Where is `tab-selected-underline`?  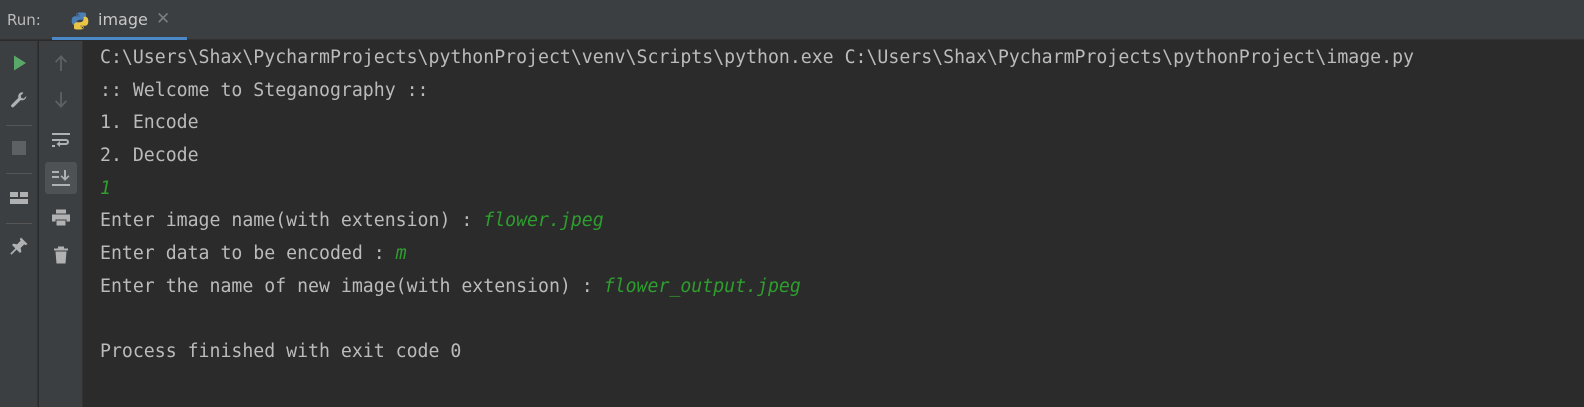
tab-selected-underline is located at coordinates (119, 38).